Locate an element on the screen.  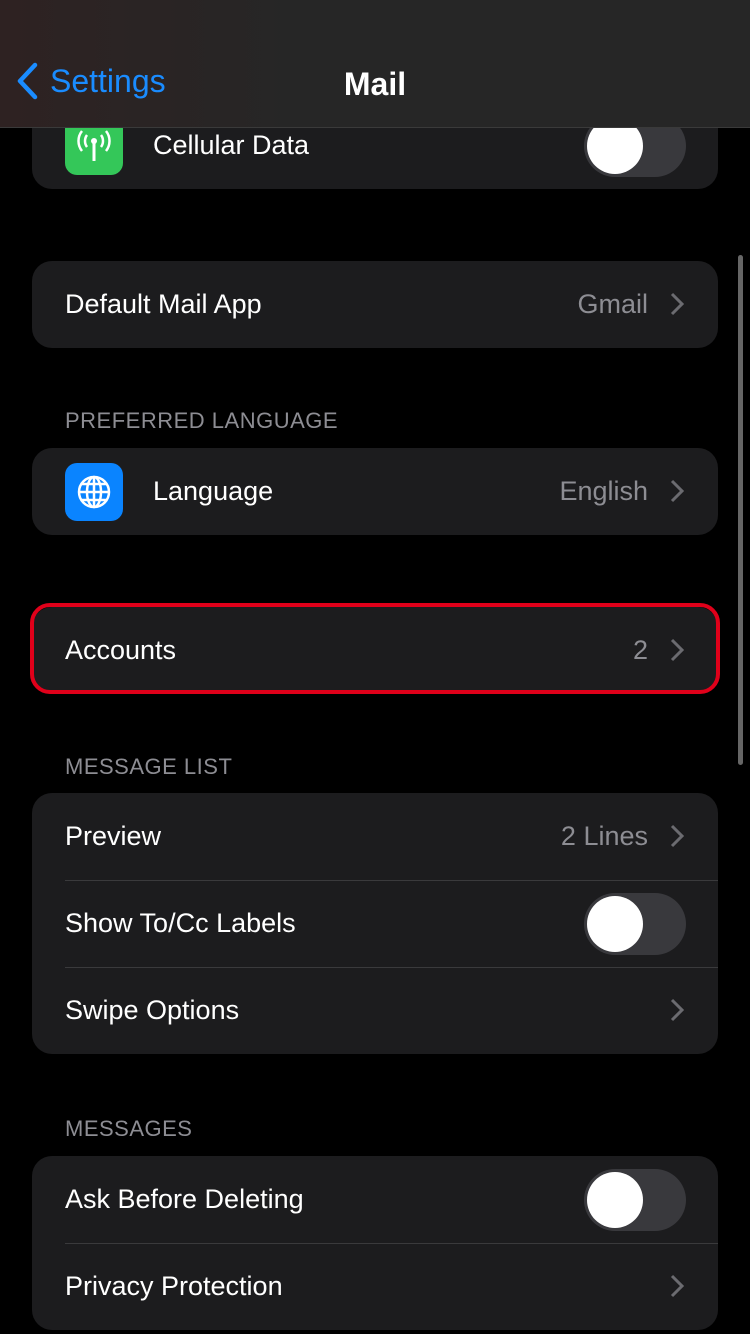
page-title: Mail is located at coordinates (375, 84).